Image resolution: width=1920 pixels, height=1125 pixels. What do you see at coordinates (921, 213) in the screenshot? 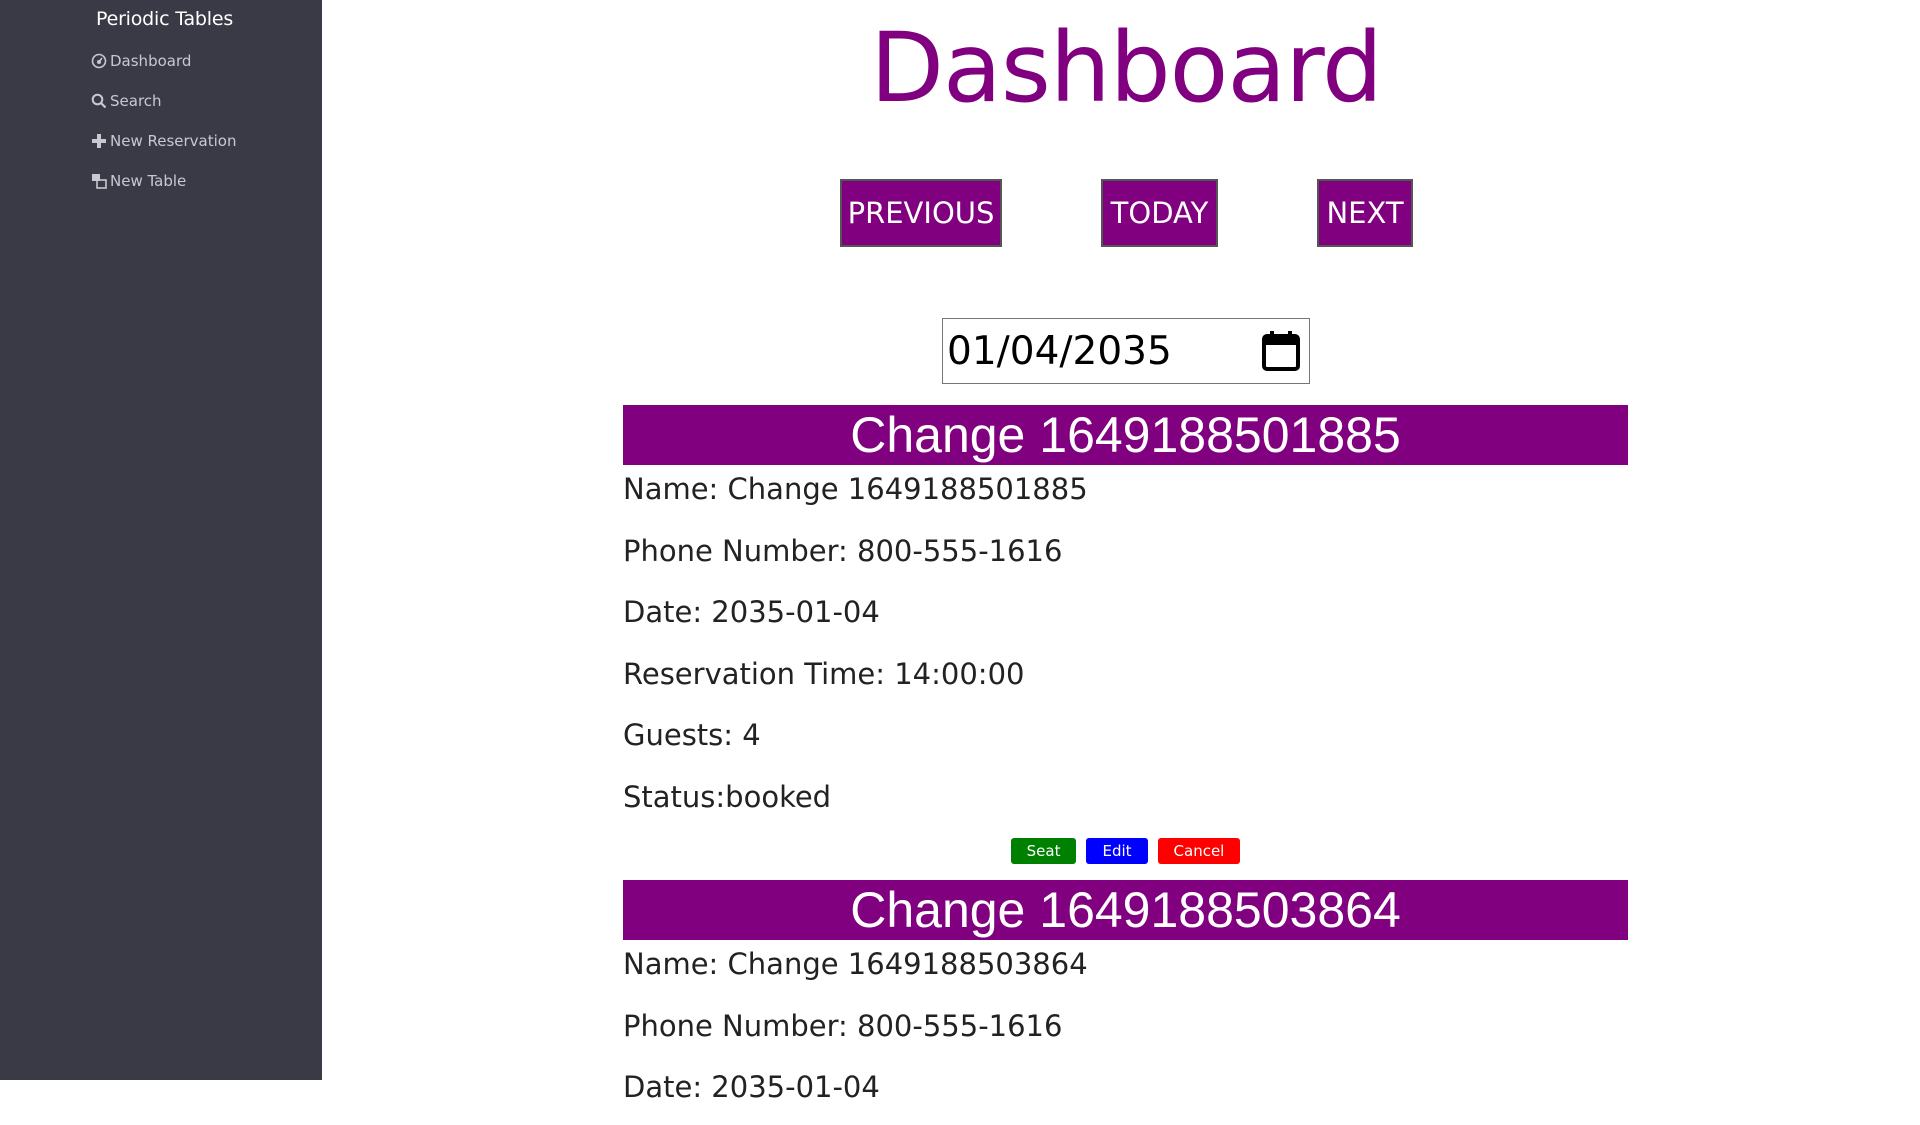
I see `previous-button: PREVIOUS` at bounding box center [921, 213].